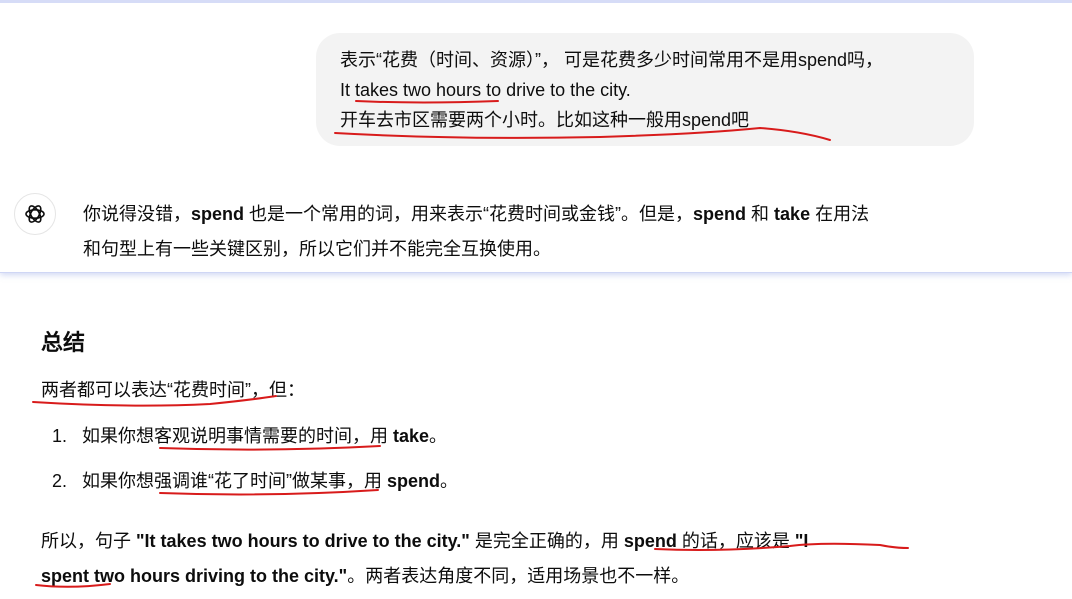 This screenshot has height=599, width=1072. I want to click on list-number: 2., so click(60, 481).